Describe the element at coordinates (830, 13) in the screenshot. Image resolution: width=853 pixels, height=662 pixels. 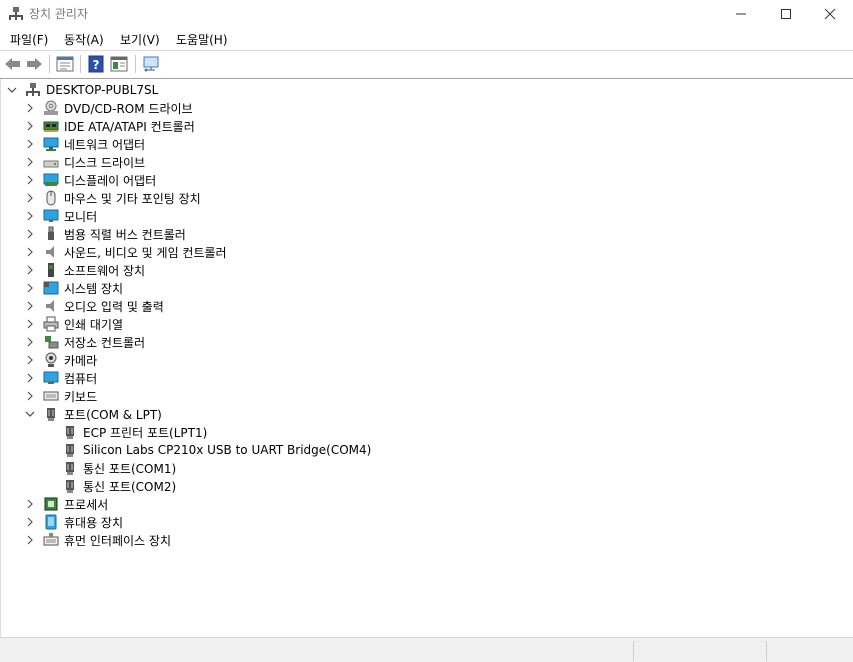
I see `close-button` at that location.